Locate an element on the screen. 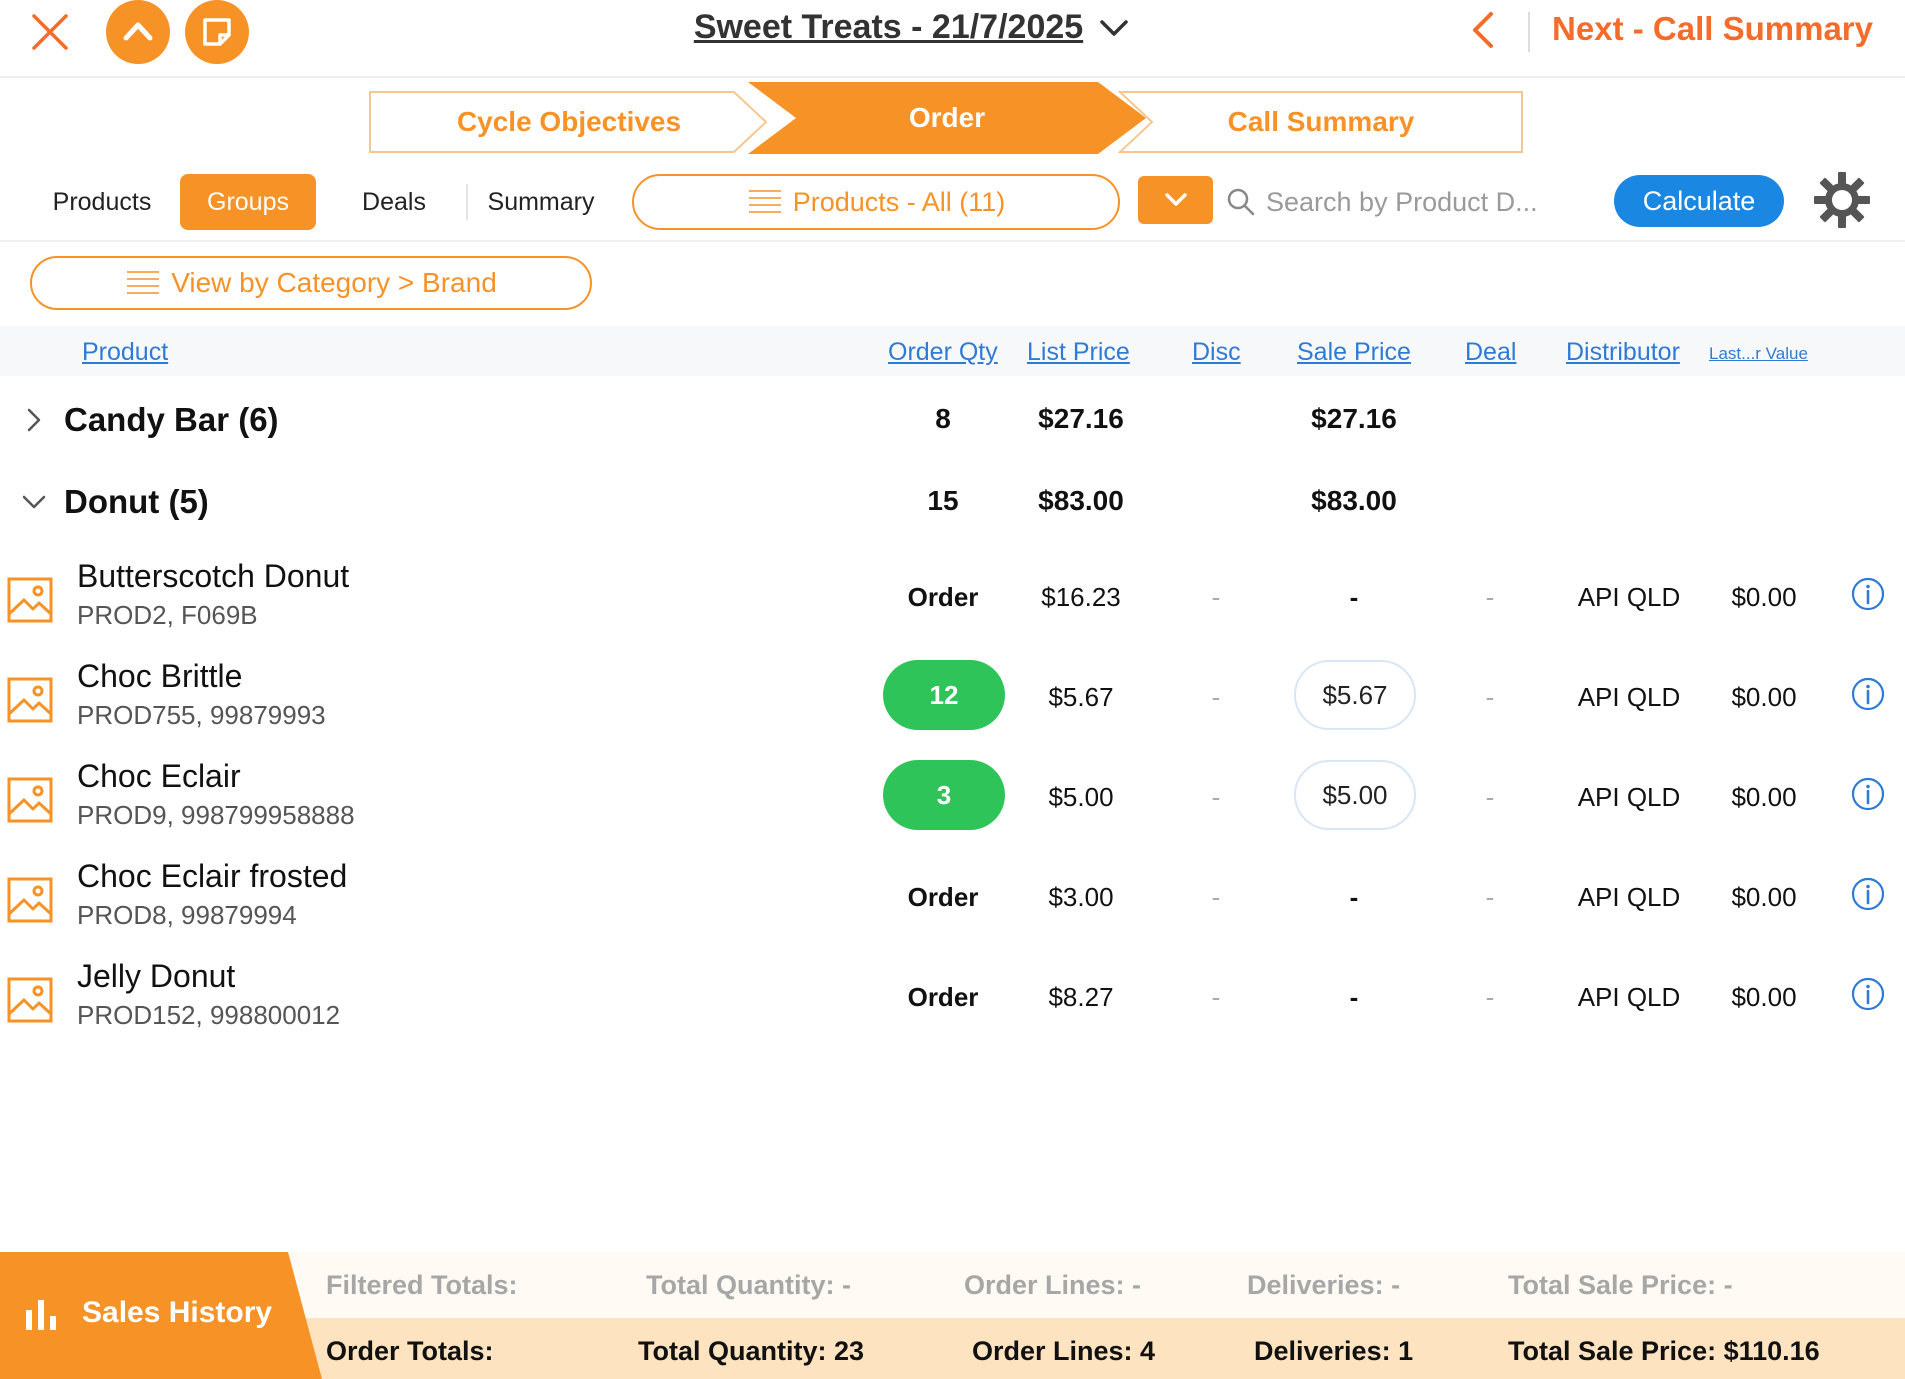 This screenshot has width=1905, height=1379. col-last-value: Last...r Value is located at coordinates (1758, 354).